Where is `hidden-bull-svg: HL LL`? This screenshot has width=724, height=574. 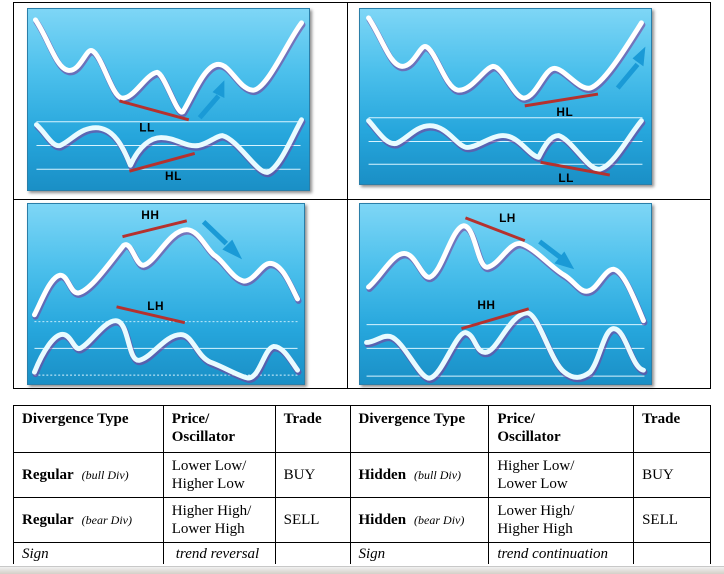 hidden-bull-svg: HL LL is located at coordinates (506, 99).